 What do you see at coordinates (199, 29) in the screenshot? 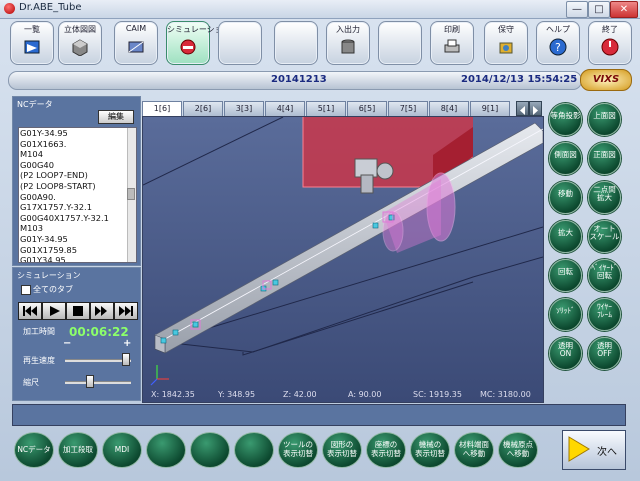
I see `toolbar-button-label: シミュレーション` at bounding box center [199, 29].